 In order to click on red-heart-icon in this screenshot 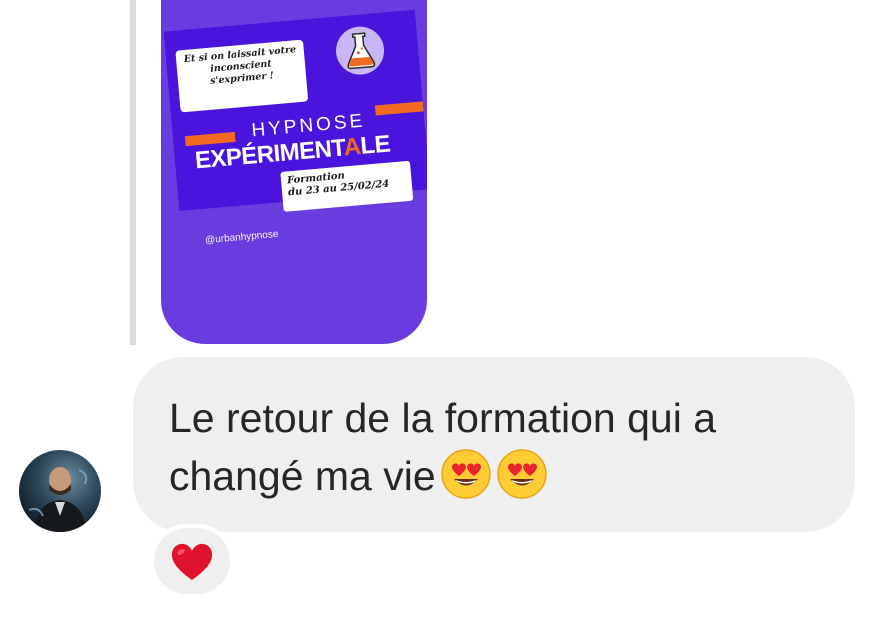, I will do `click(192, 561)`.